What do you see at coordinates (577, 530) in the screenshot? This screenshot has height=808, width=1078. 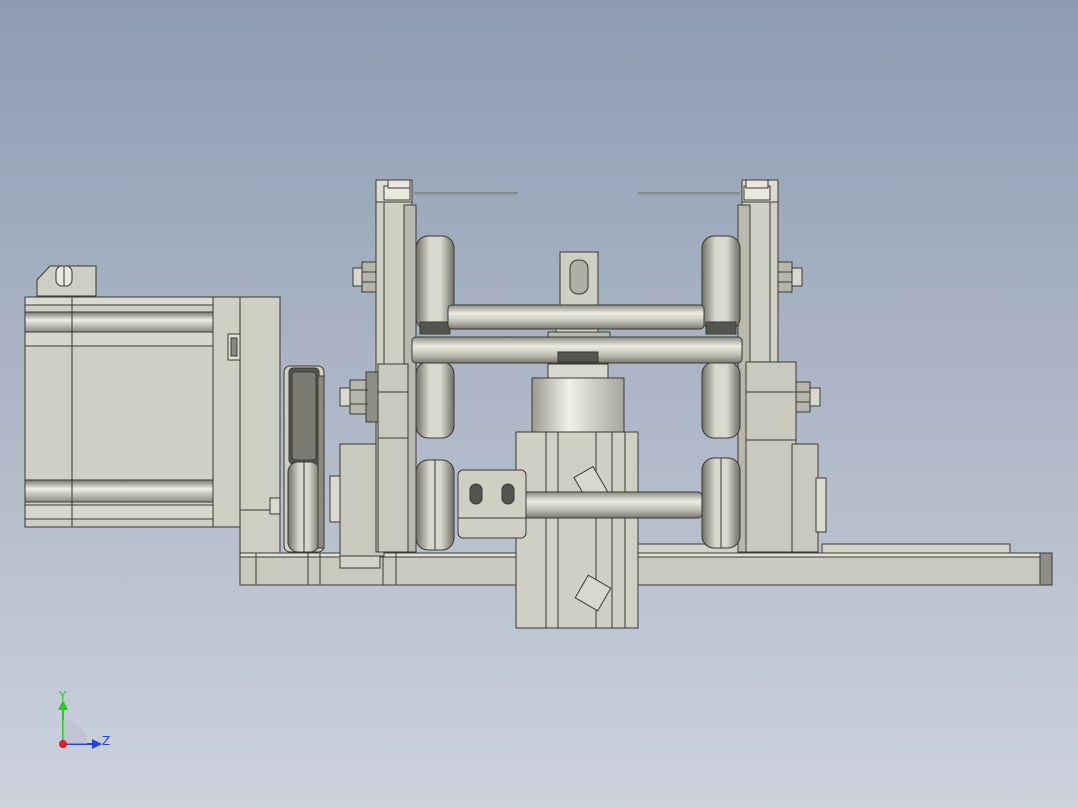 I see `linear-actuator-body` at bounding box center [577, 530].